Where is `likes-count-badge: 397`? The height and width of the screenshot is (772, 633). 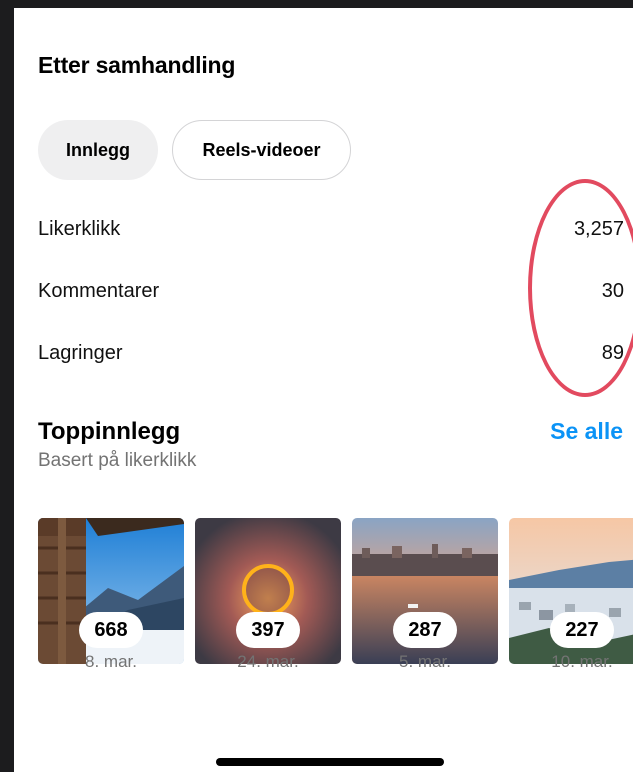
likes-count-badge: 397 is located at coordinates (268, 630).